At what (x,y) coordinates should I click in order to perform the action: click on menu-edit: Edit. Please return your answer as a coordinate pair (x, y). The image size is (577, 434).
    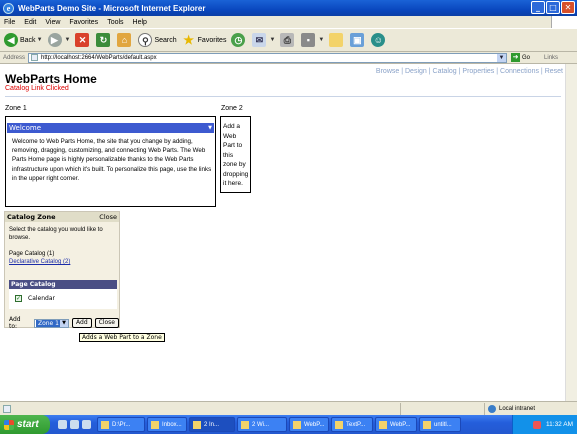
    Looking at the image, I should click on (30, 22).